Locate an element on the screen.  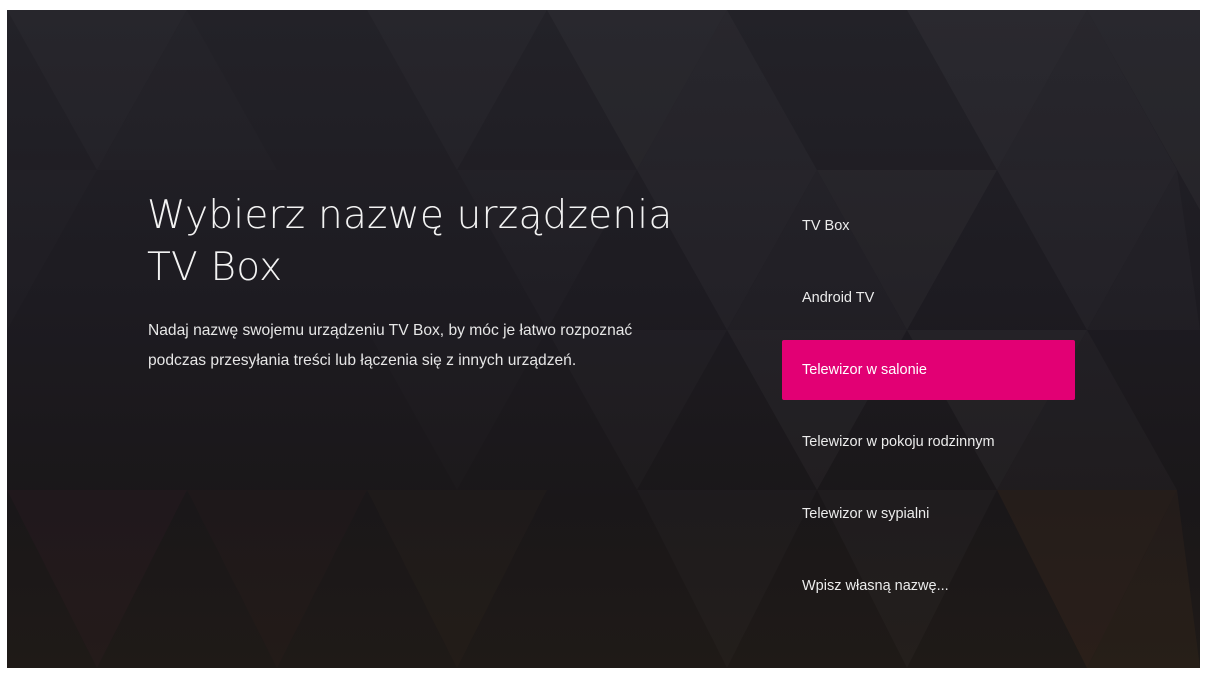
option-label: Telewizor w salonie is located at coordinates (864, 370).